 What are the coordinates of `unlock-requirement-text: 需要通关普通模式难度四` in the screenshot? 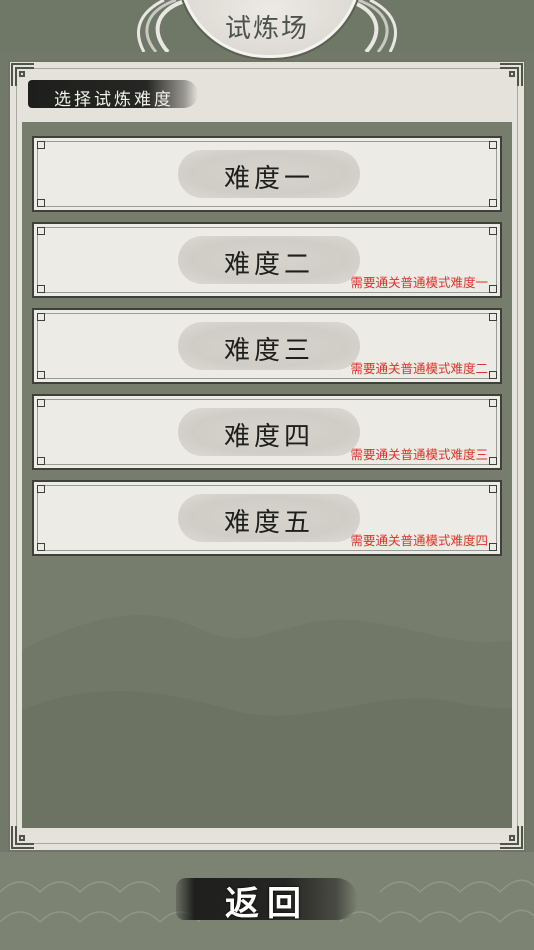 It's located at (419, 540).